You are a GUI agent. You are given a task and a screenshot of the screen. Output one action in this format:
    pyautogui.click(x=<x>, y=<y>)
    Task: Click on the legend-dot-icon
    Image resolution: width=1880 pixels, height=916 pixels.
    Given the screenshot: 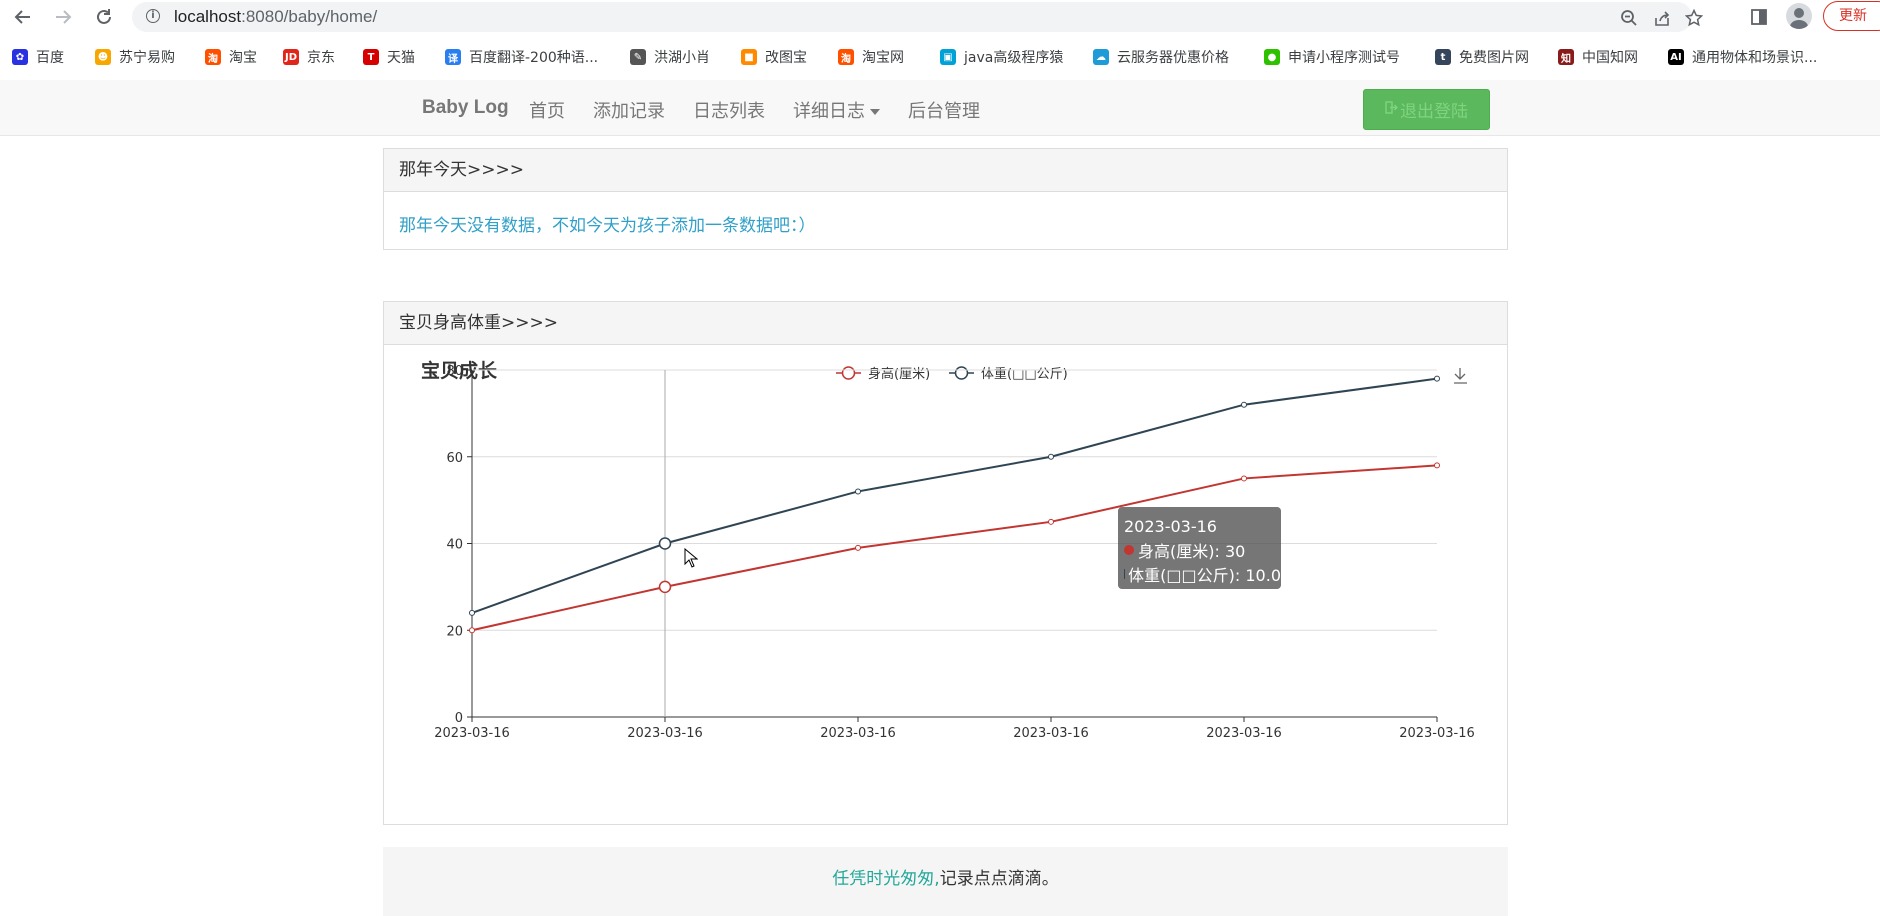 What is the action you would take?
    pyautogui.click(x=1129, y=550)
    